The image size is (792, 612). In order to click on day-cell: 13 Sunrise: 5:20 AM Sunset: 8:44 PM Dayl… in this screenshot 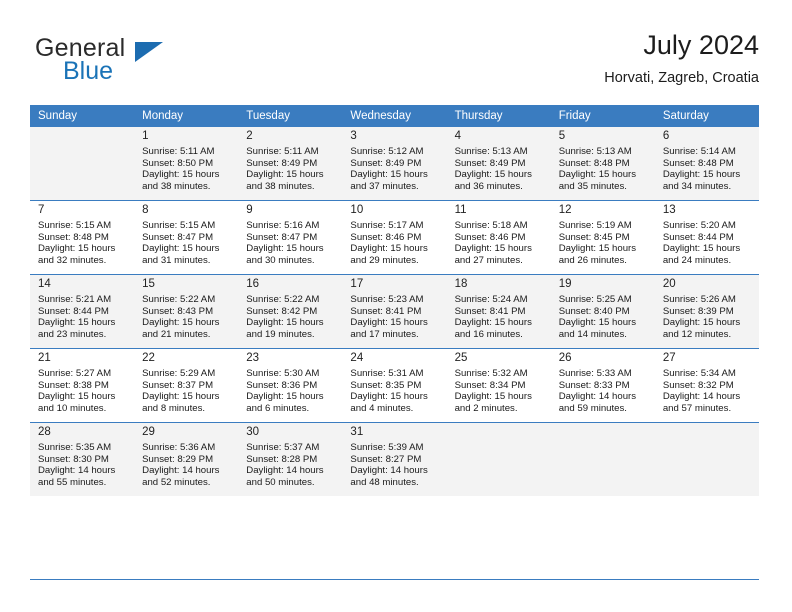, I will do `click(706, 237)`.